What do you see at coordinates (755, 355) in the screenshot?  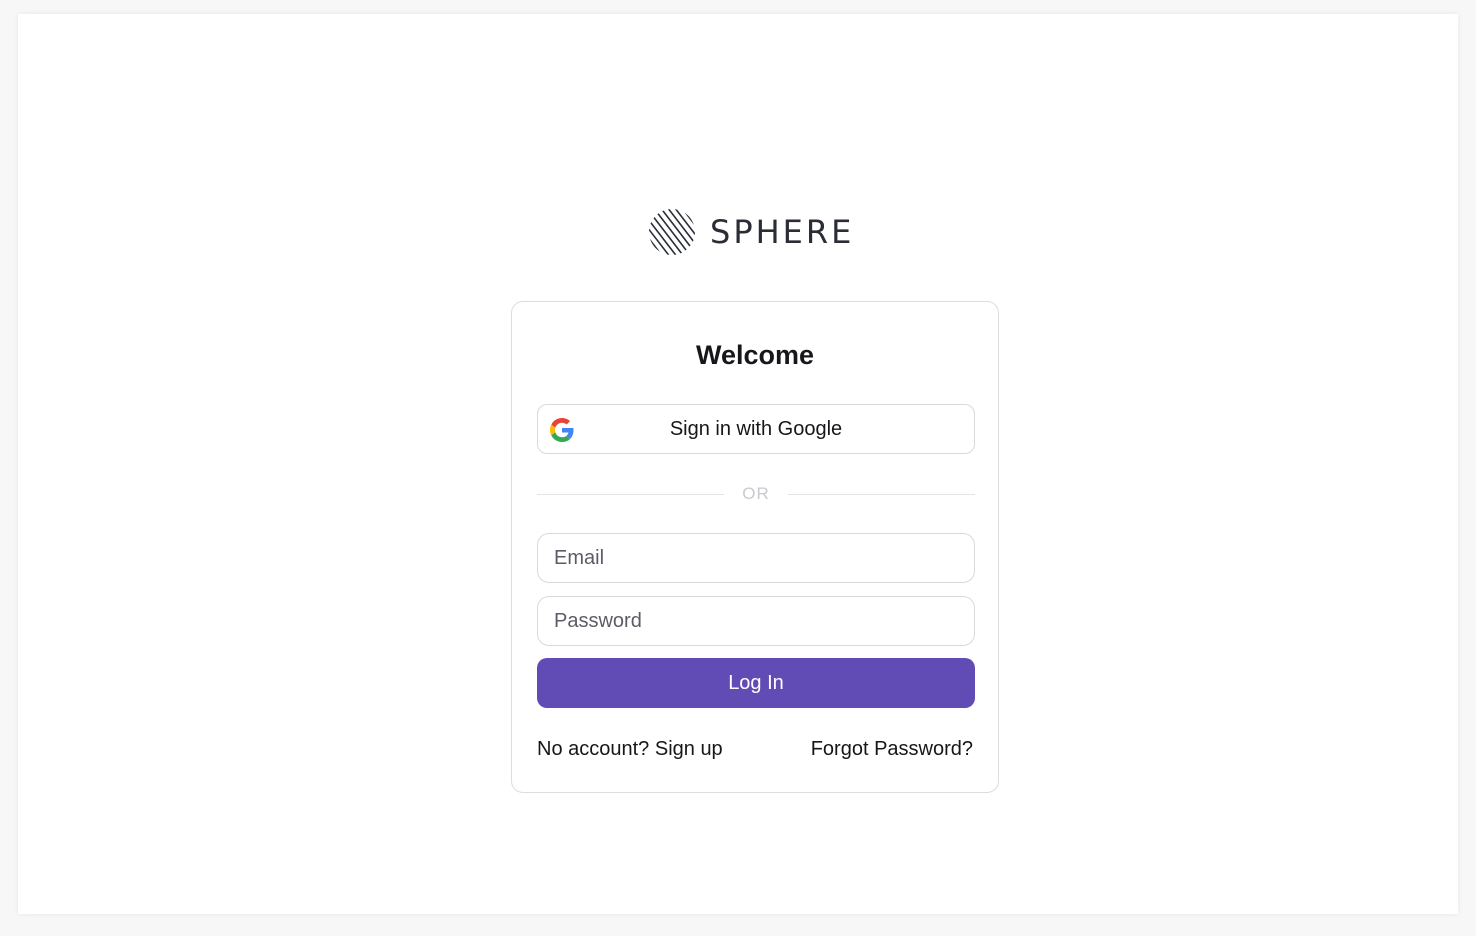 I see `page-title: Welcome` at bounding box center [755, 355].